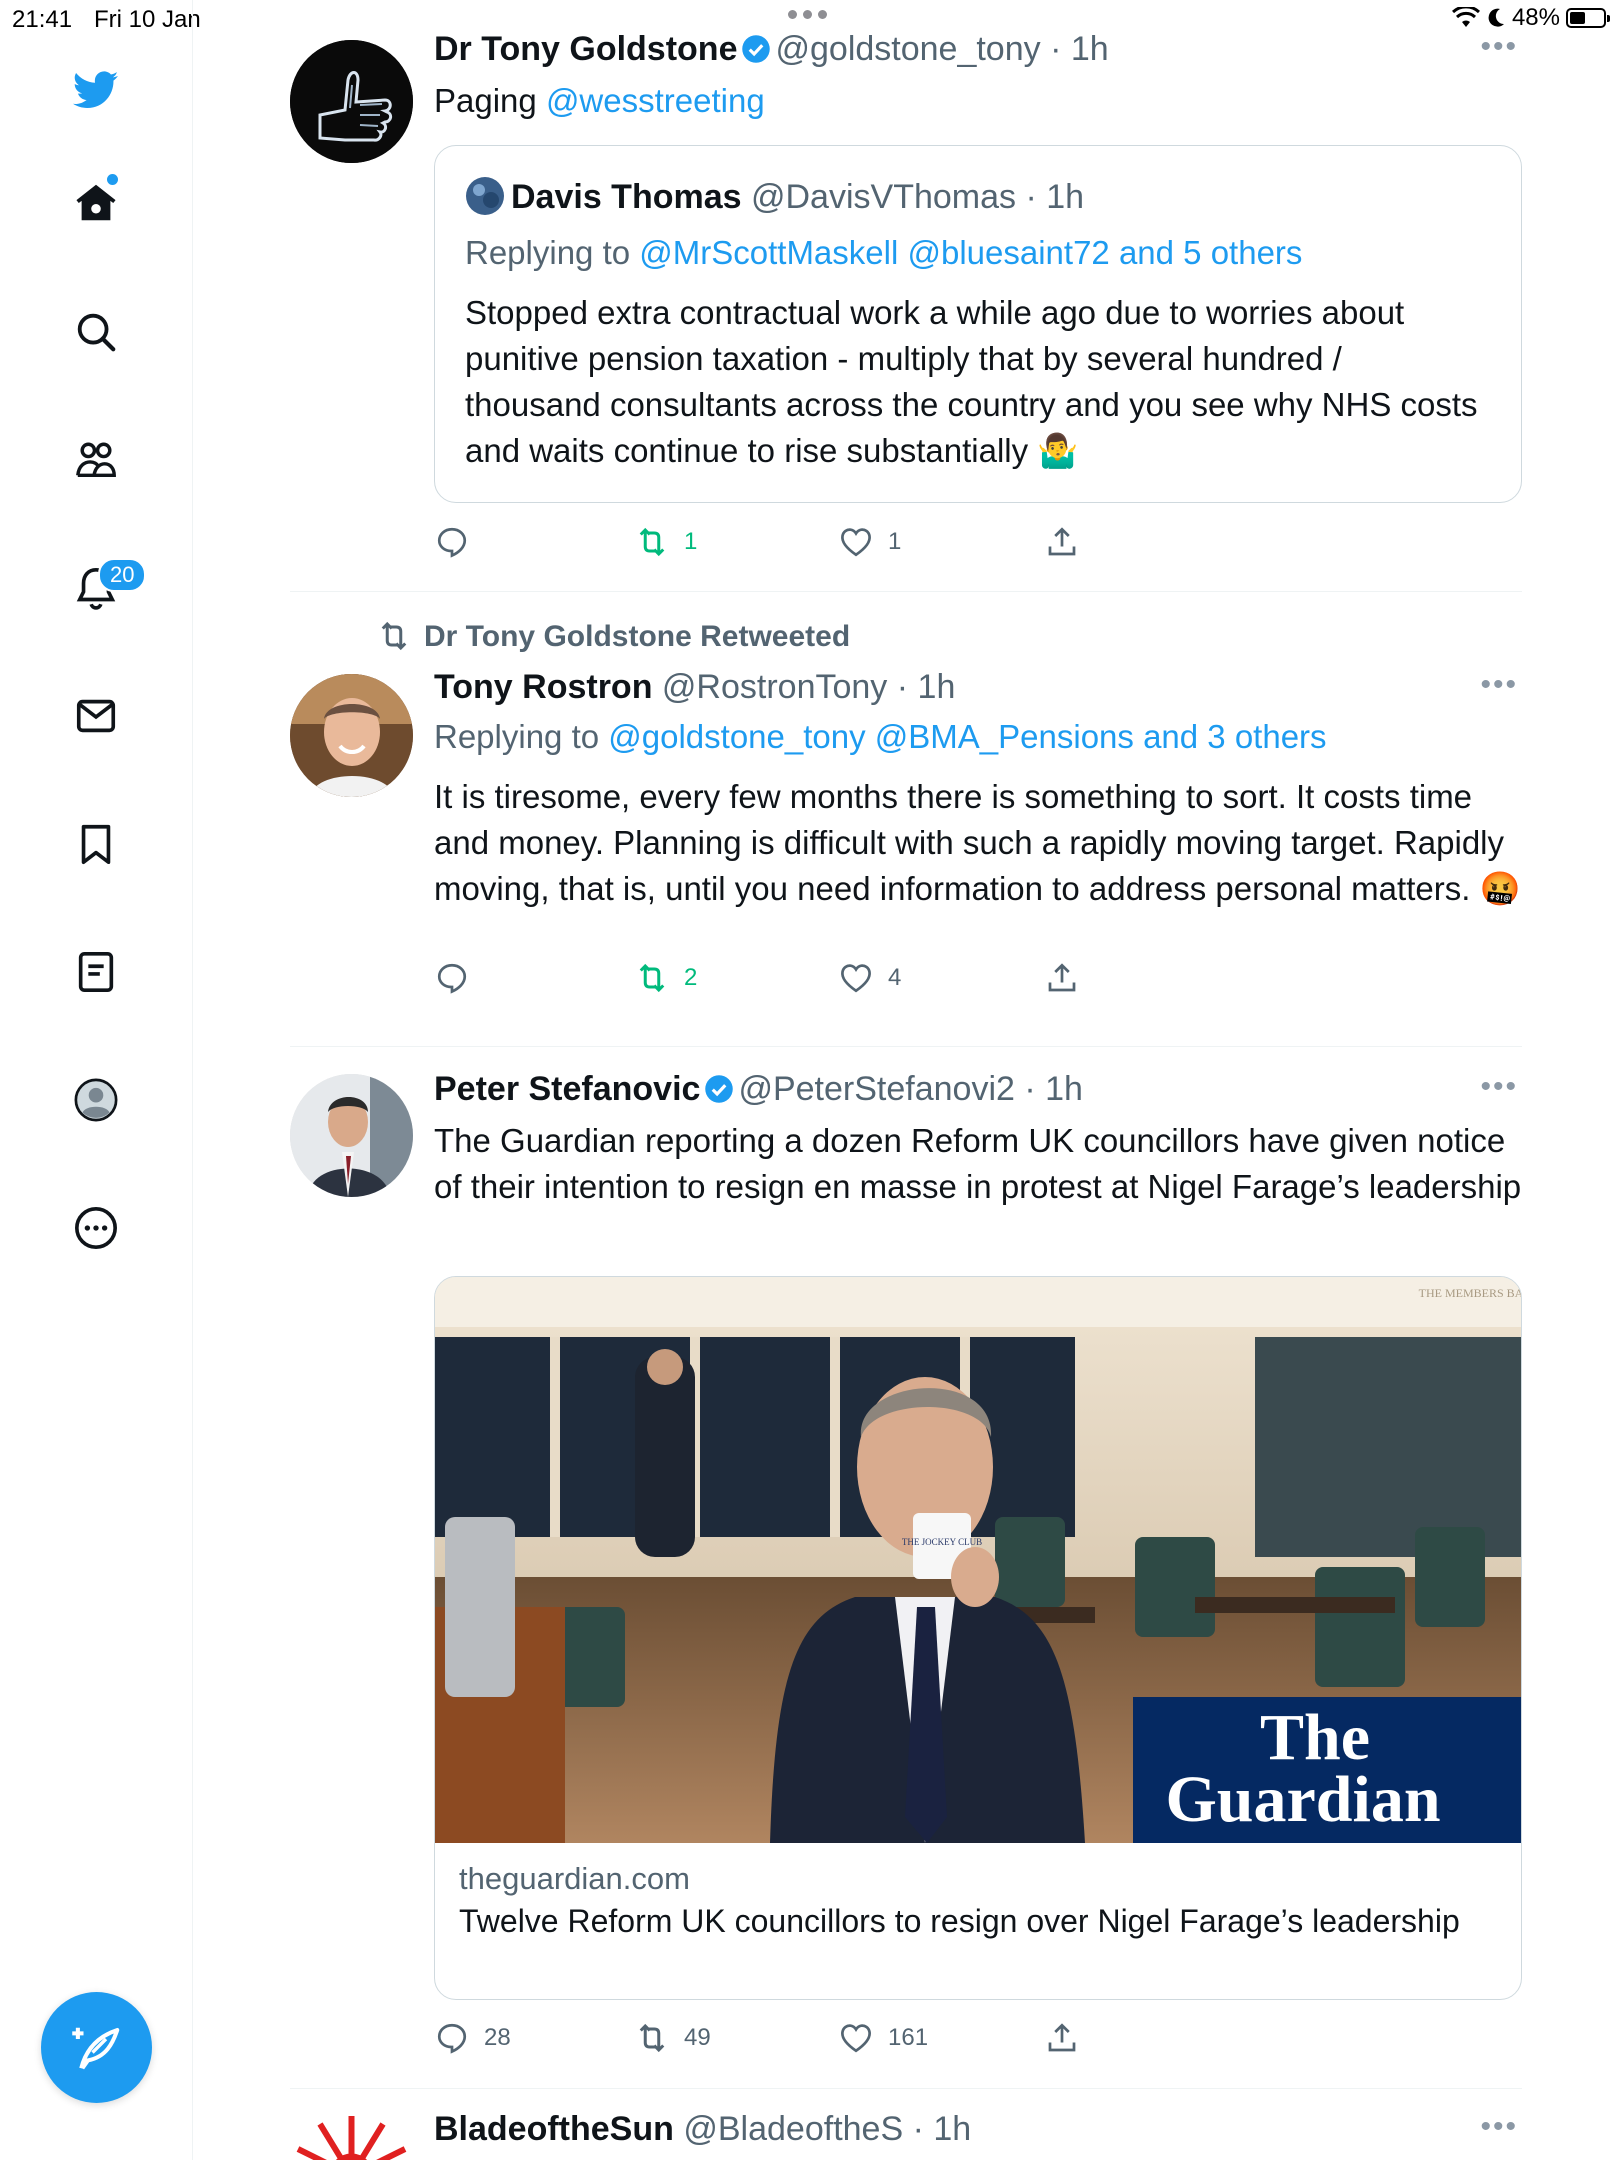 The image size is (1620, 2160). What do you see at coordinates (485, 196) in the screenshot?
I see `quoted-avatar` at bounding box center [485, 196].